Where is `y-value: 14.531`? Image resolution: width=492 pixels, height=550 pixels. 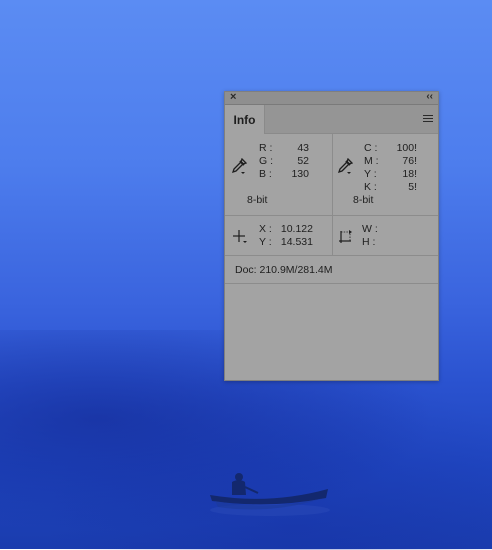 y-value: 14.531 is located at coordinates (296, 242).